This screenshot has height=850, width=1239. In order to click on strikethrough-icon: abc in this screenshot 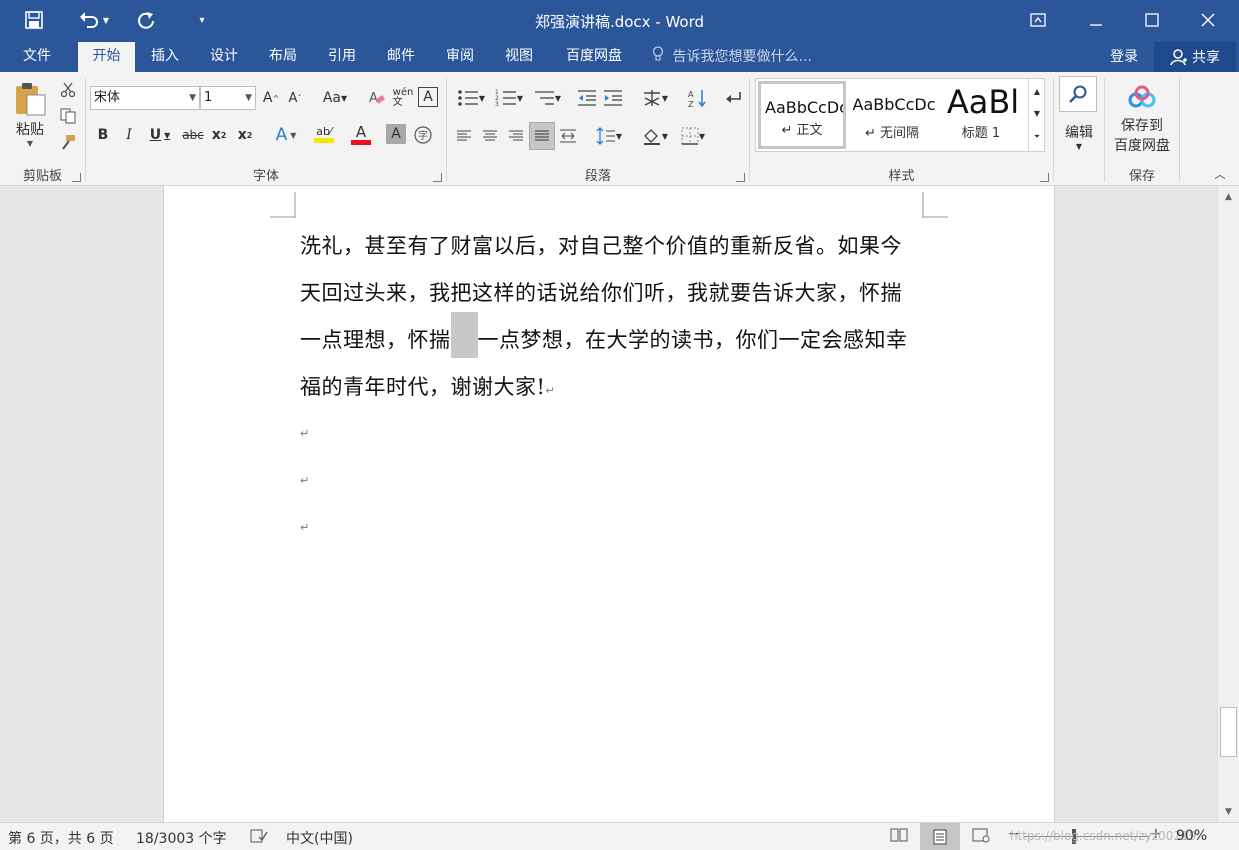, I will do `click(193, 135)`.